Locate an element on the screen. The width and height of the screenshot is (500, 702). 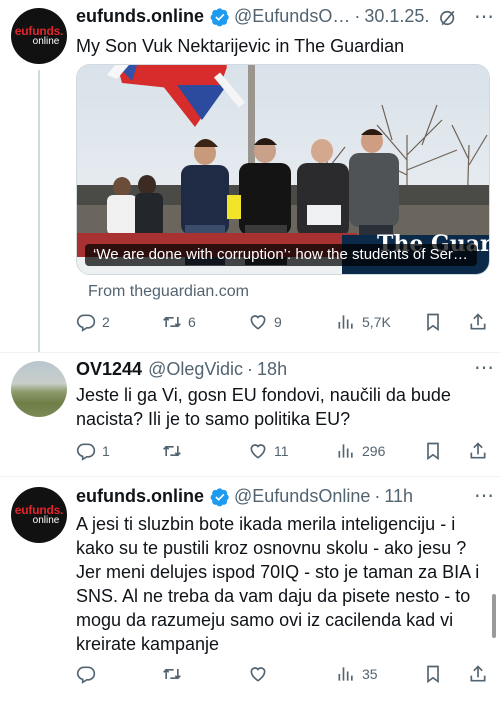
timestamp: 30.1.25. is located at coordinates (396, 16).